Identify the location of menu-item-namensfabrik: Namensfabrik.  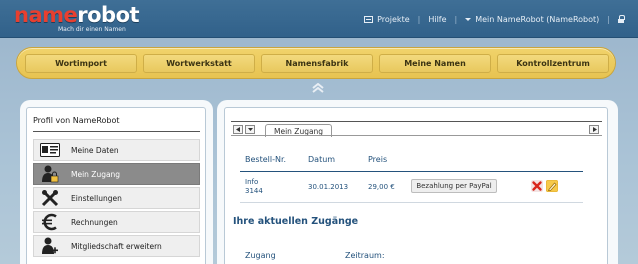
(317, 63).